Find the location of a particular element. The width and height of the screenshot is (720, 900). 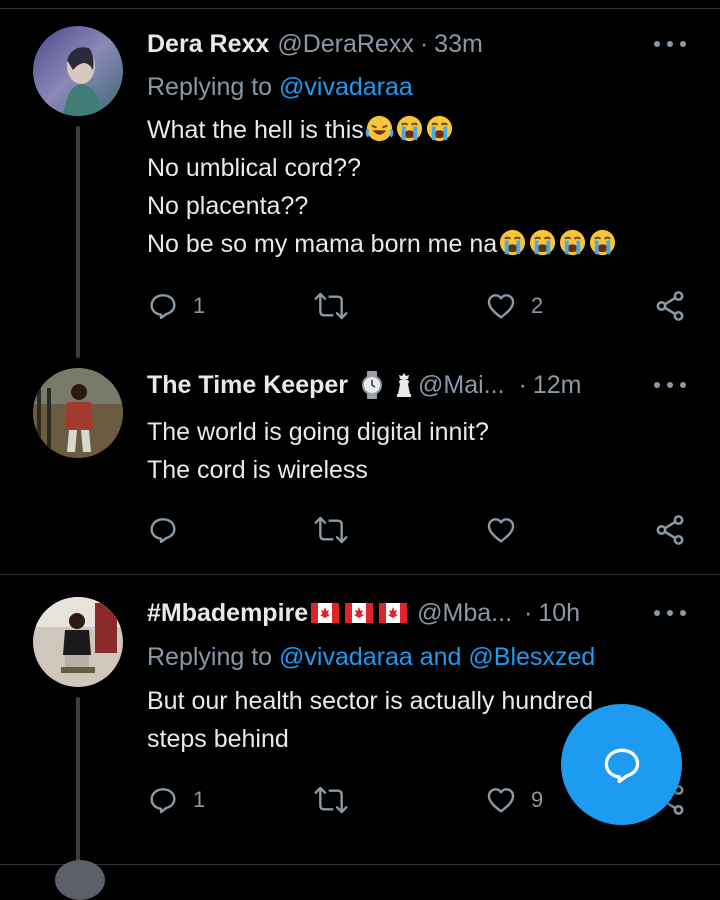

tweet-actions is located at coordinates (417, 530).